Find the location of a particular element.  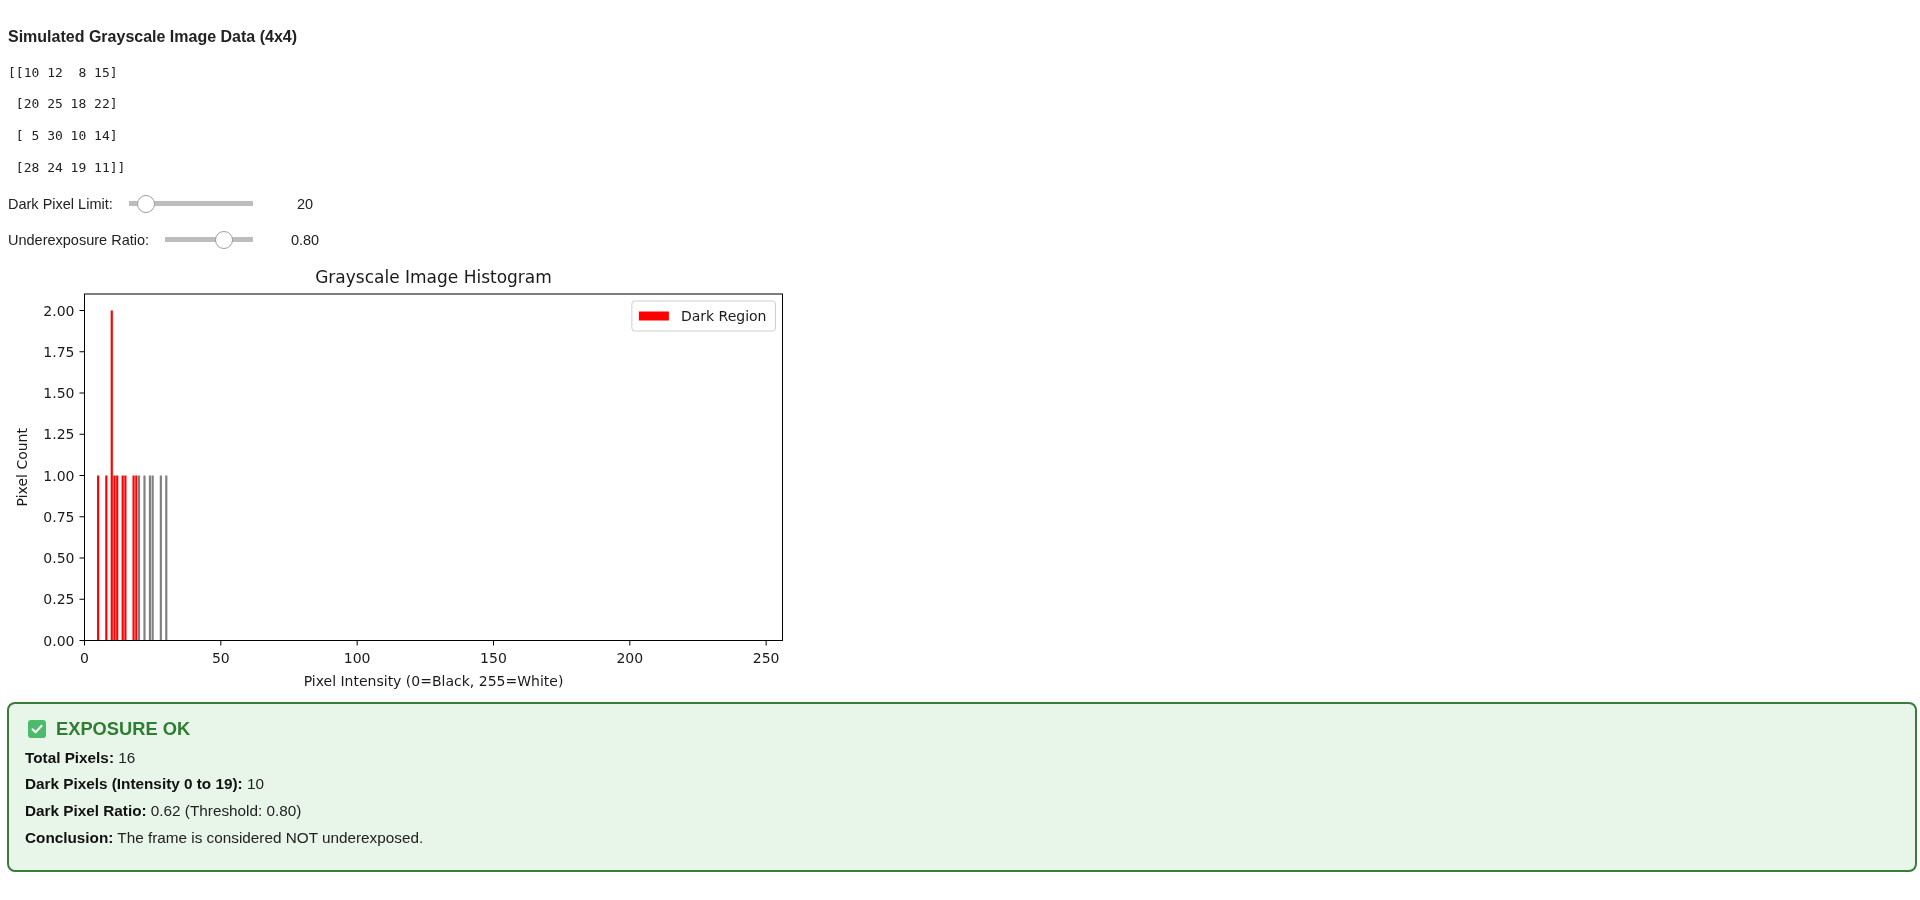

slider-label: Dark Pixel Limit: is located at coordinates (60, 203).